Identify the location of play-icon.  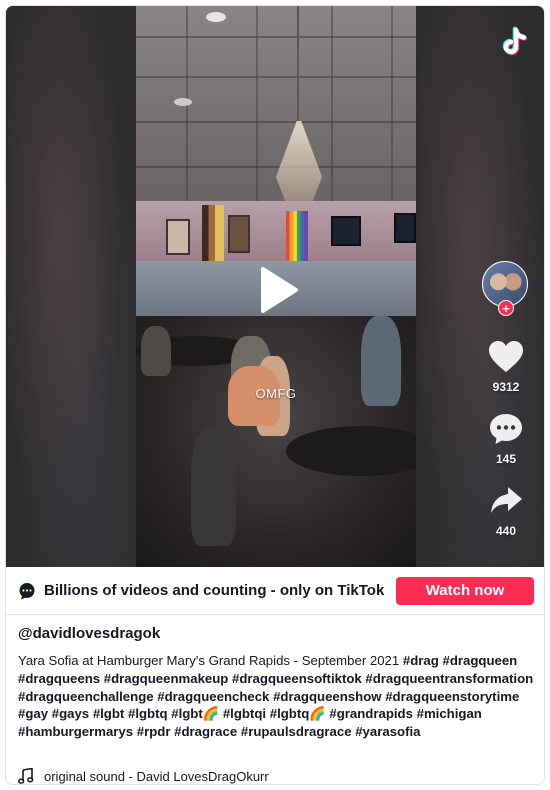
(279, 290).